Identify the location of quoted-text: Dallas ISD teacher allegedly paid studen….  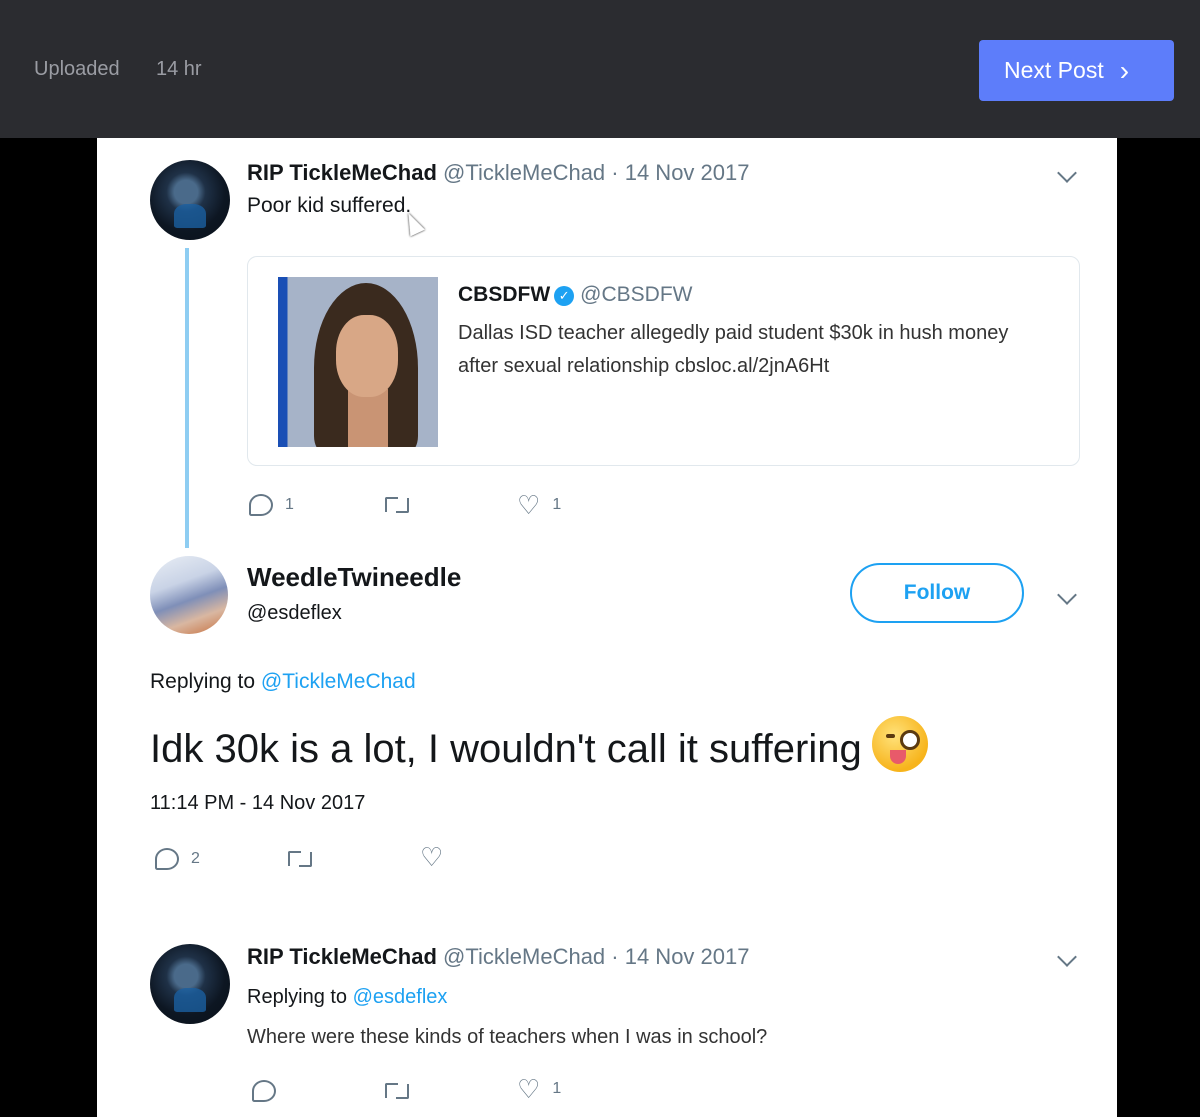
(733, 349).